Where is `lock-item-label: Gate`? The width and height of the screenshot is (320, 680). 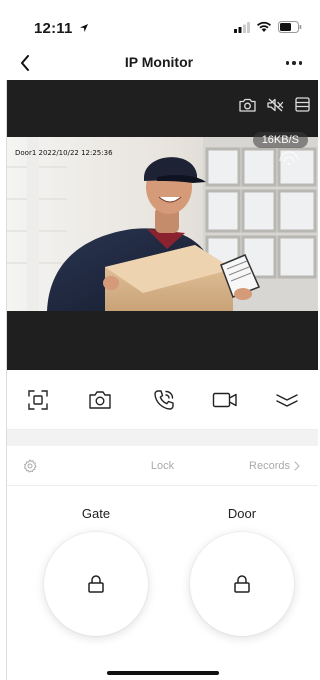 lock-item-label: Gate is located at coordinates (96, 513).